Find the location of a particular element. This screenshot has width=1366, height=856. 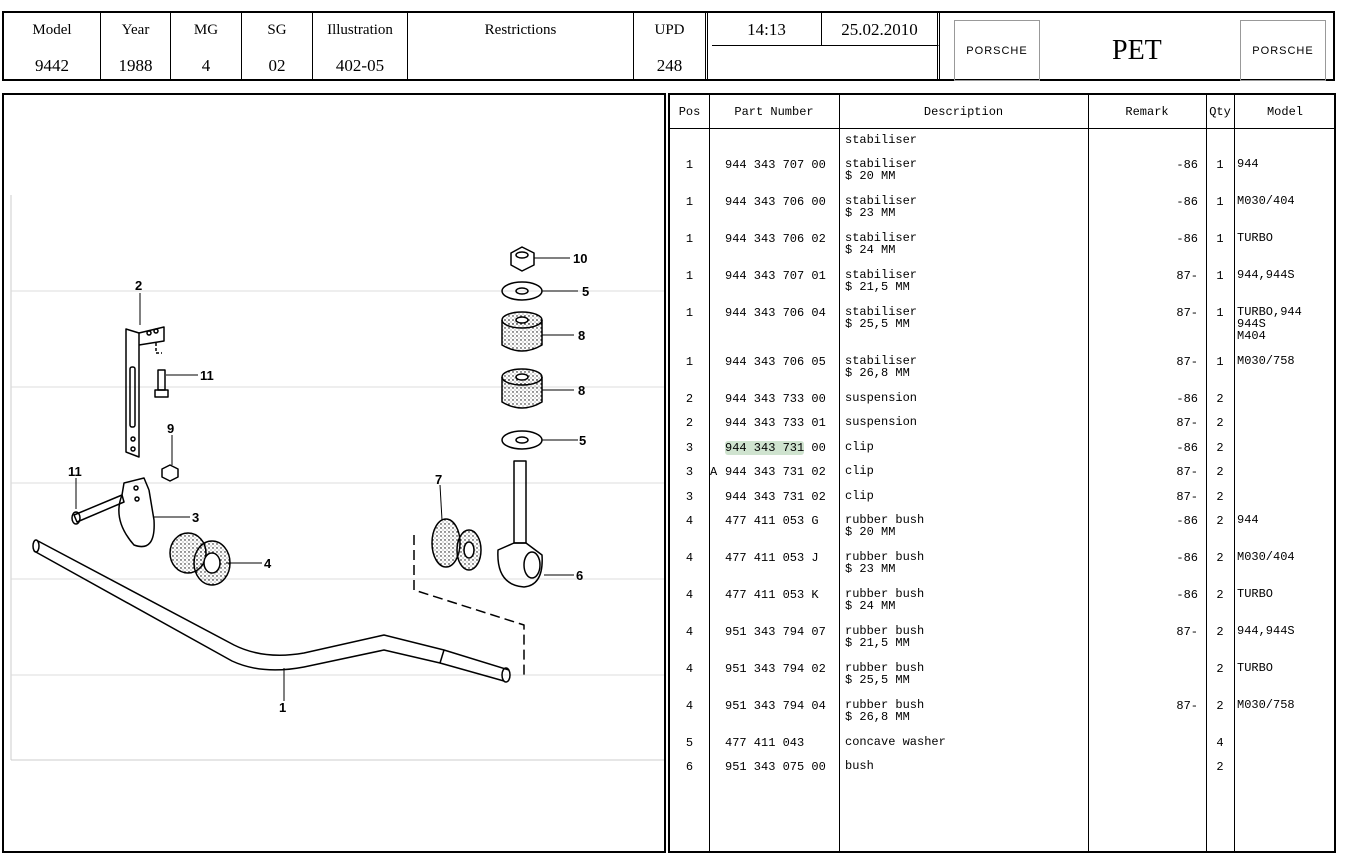

time-value: 14:13 is located at coordinates (766, 29).